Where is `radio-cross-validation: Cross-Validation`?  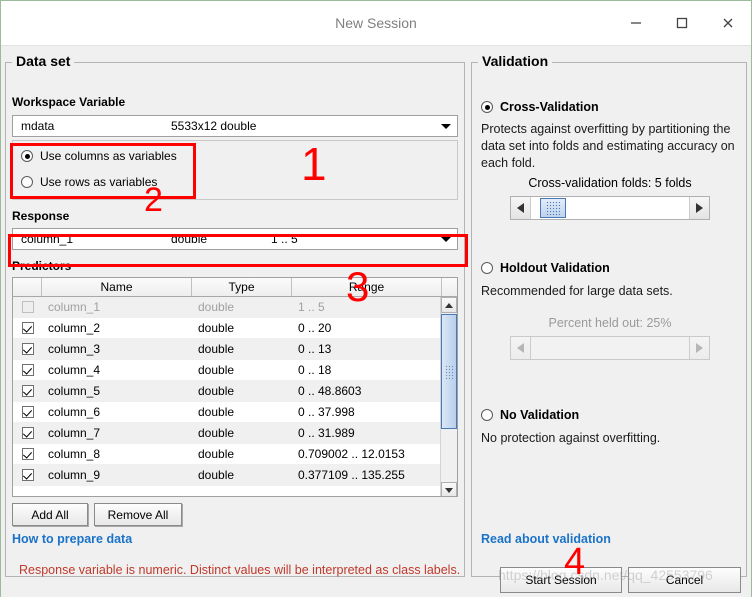 radio-cross-validation: Cross-Validation is located at coordinates (540, 107).